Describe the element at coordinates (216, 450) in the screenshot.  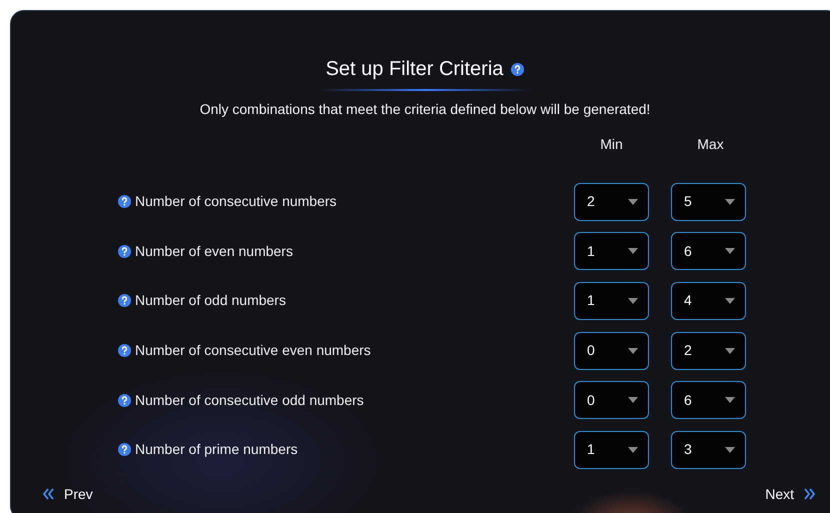
I see `criterion-label: Number of prime numbers` at that location.